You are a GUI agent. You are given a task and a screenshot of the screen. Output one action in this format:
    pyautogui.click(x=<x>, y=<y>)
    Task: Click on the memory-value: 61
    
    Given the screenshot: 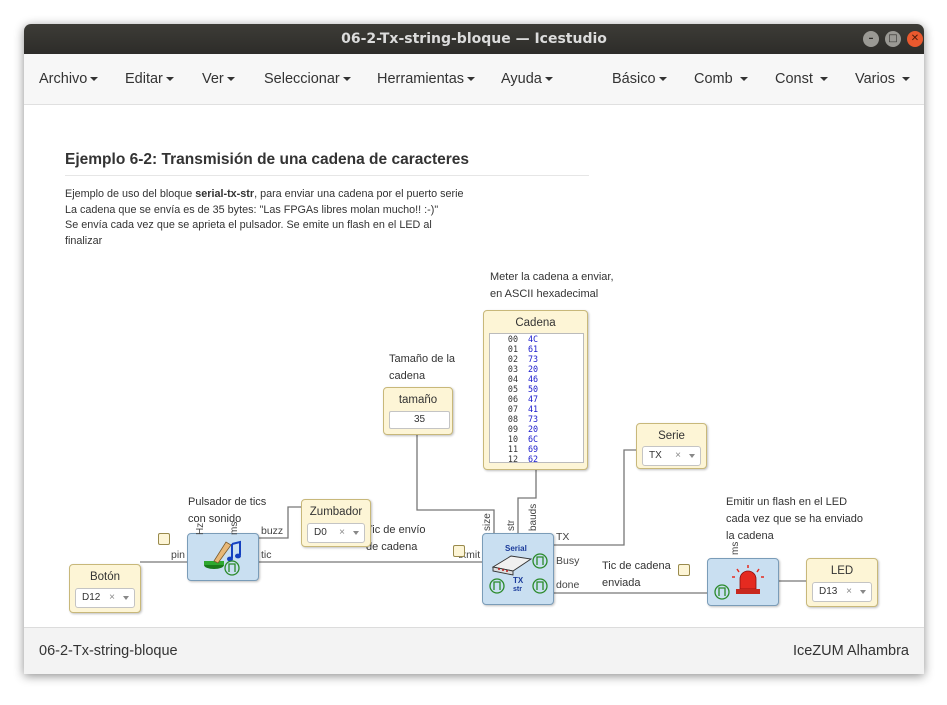 What is the action you would take?
    pyautogui.click(x=533, y=349)
    